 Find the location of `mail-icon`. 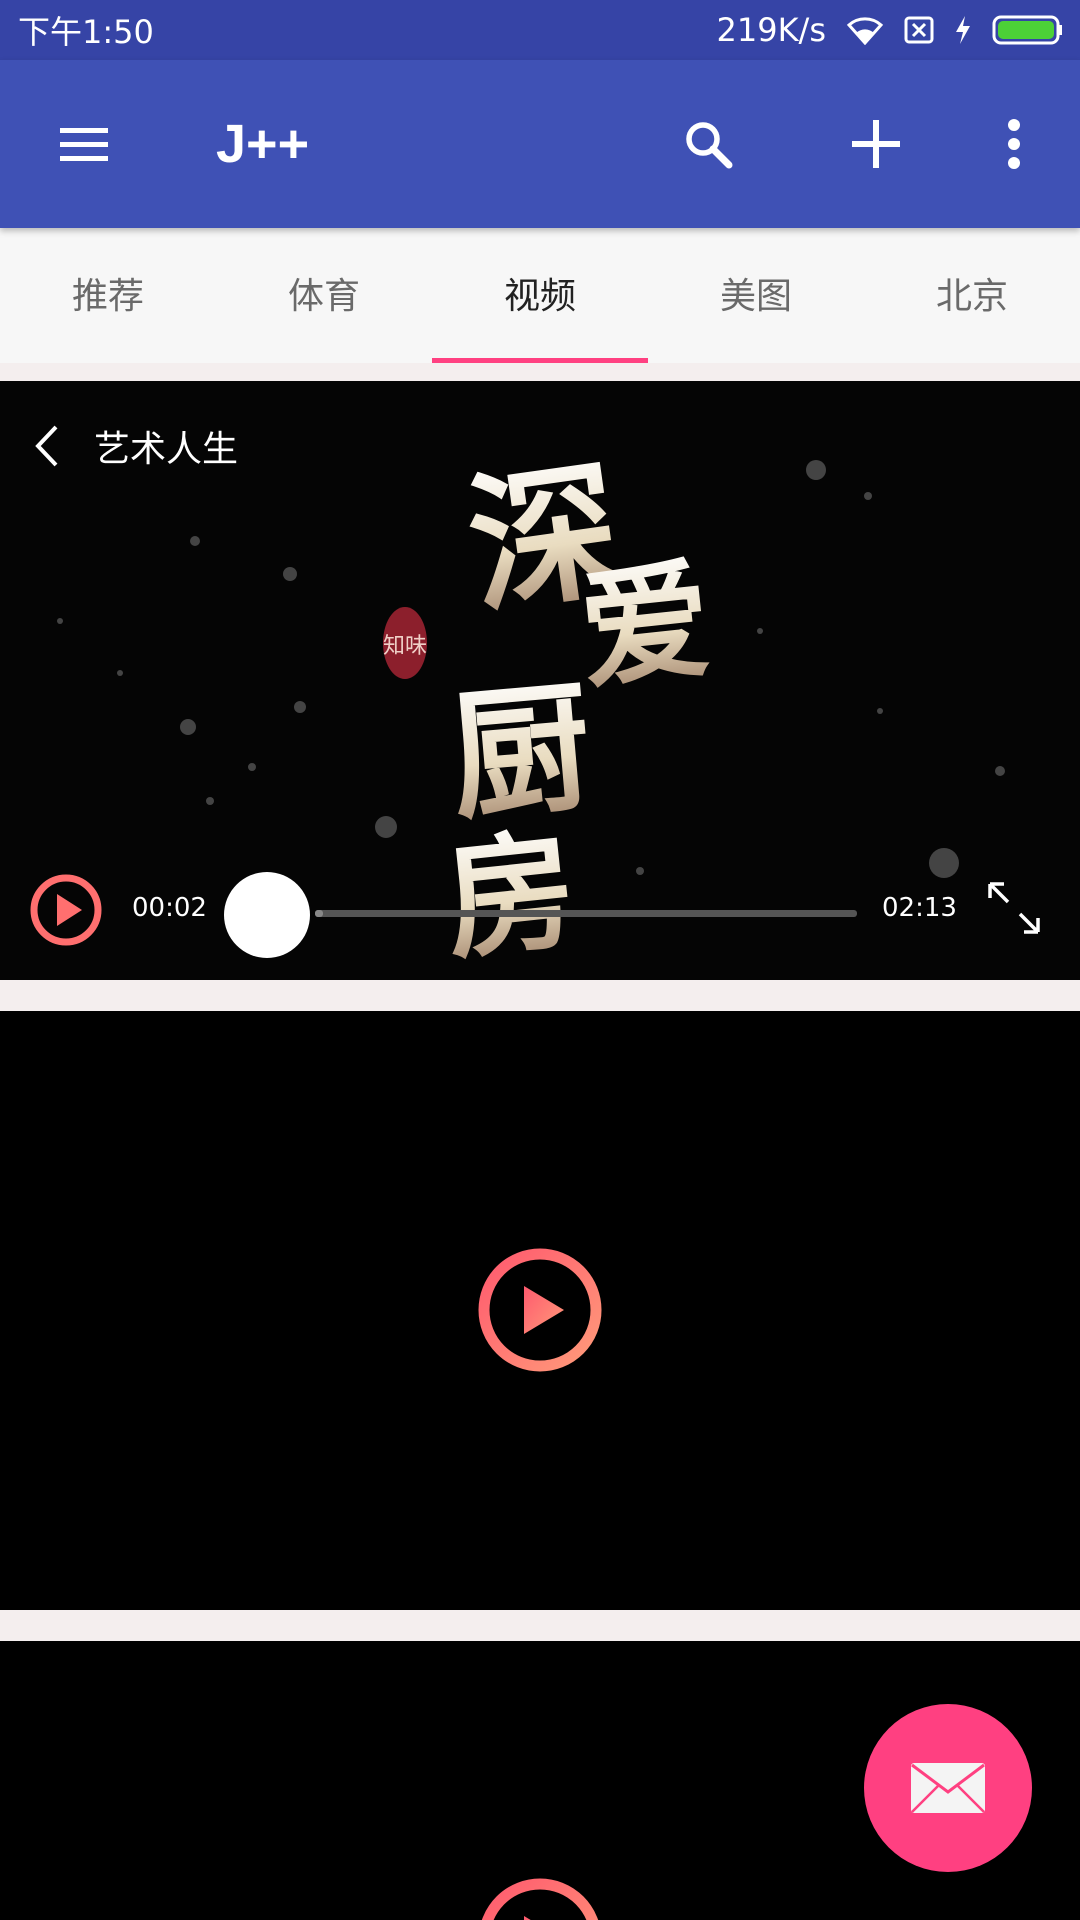

mail-icon is located at coordinates (948, 1788).